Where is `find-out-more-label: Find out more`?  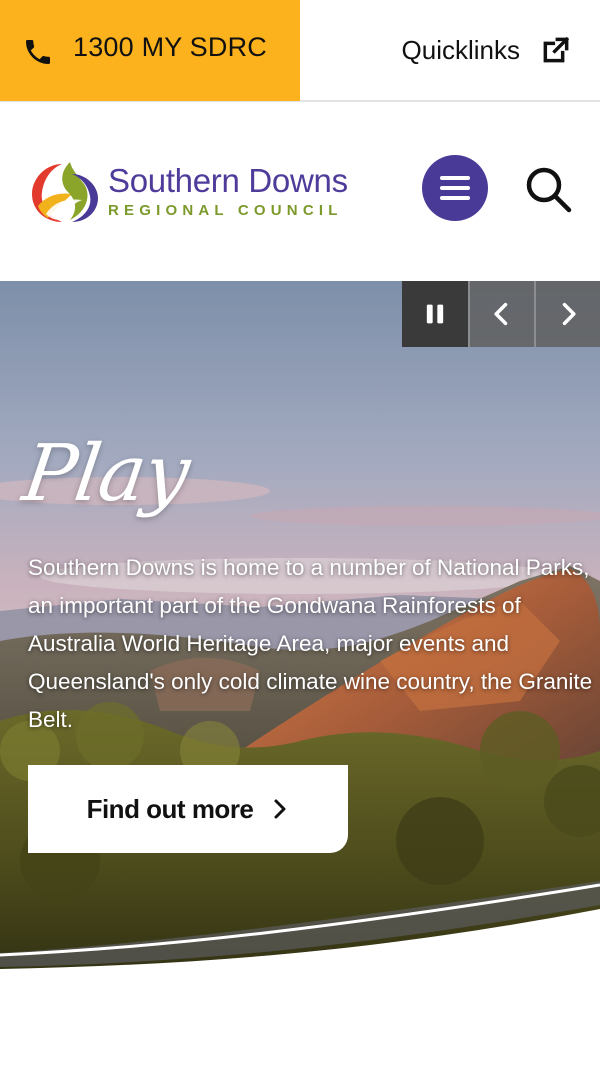
find-out-more-label: Find out more is located at coordinates (170, 808).